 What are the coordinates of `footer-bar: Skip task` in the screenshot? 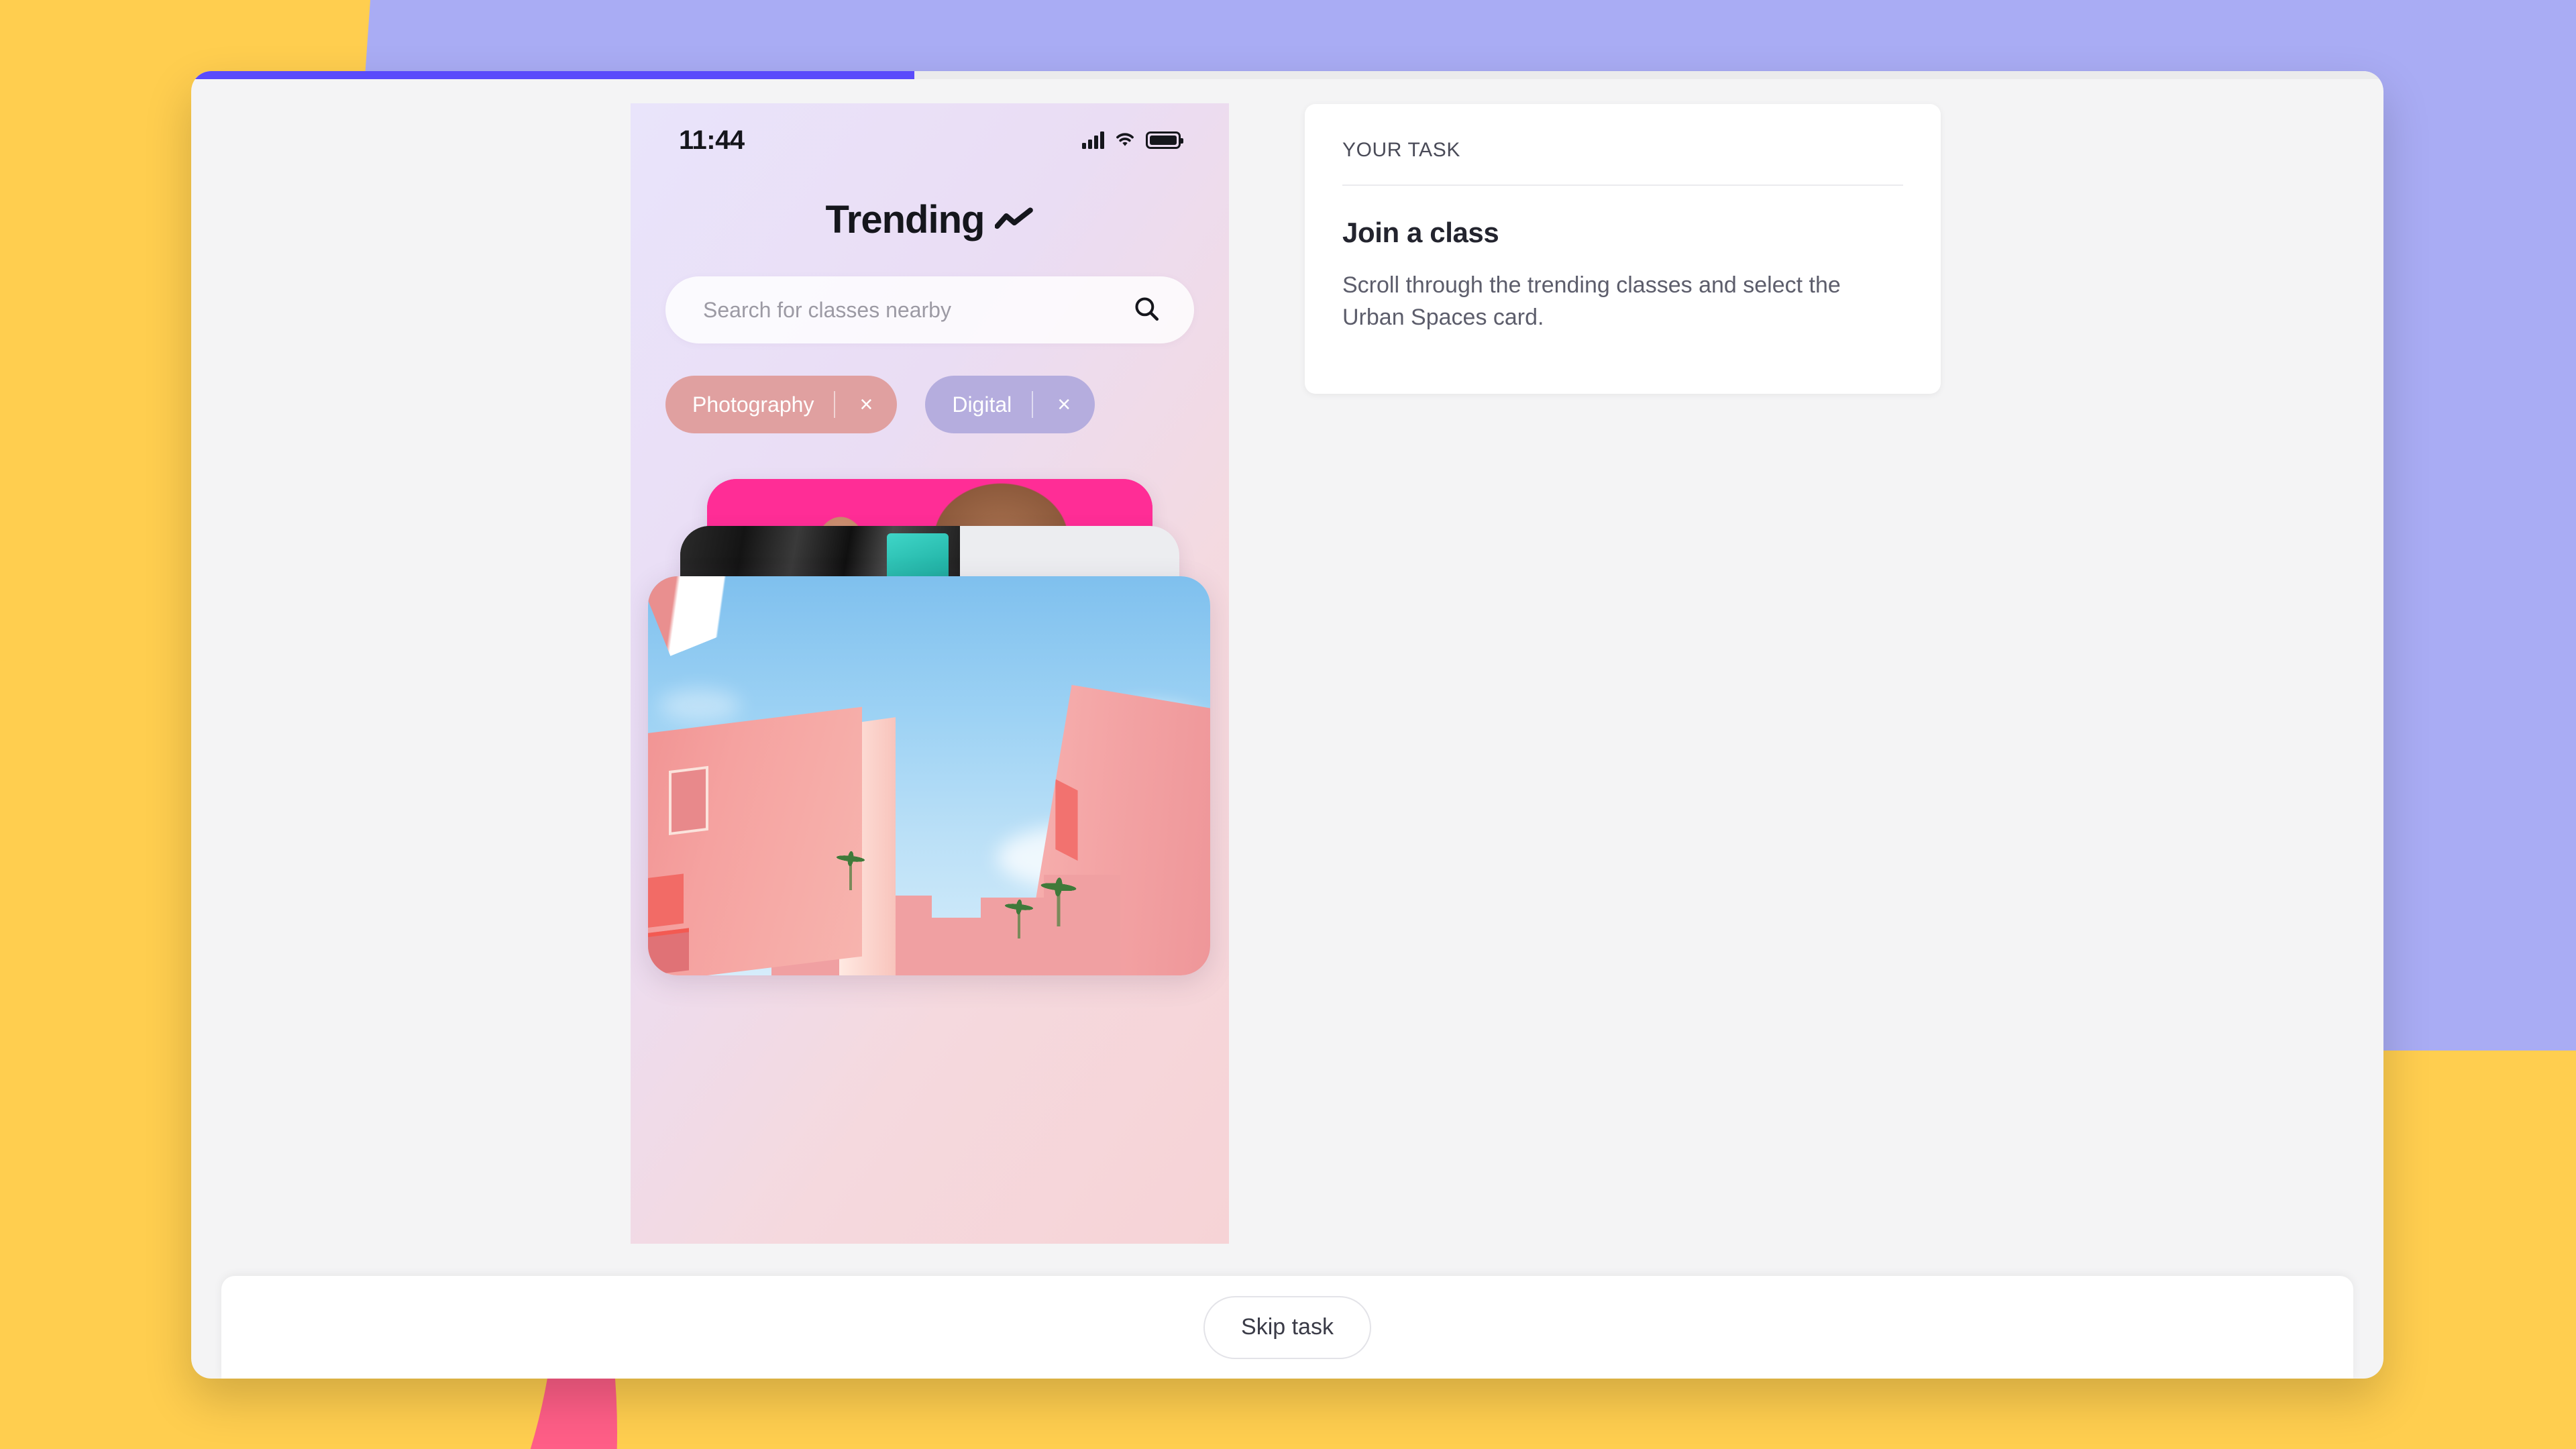 It's located at (1287, 1327).